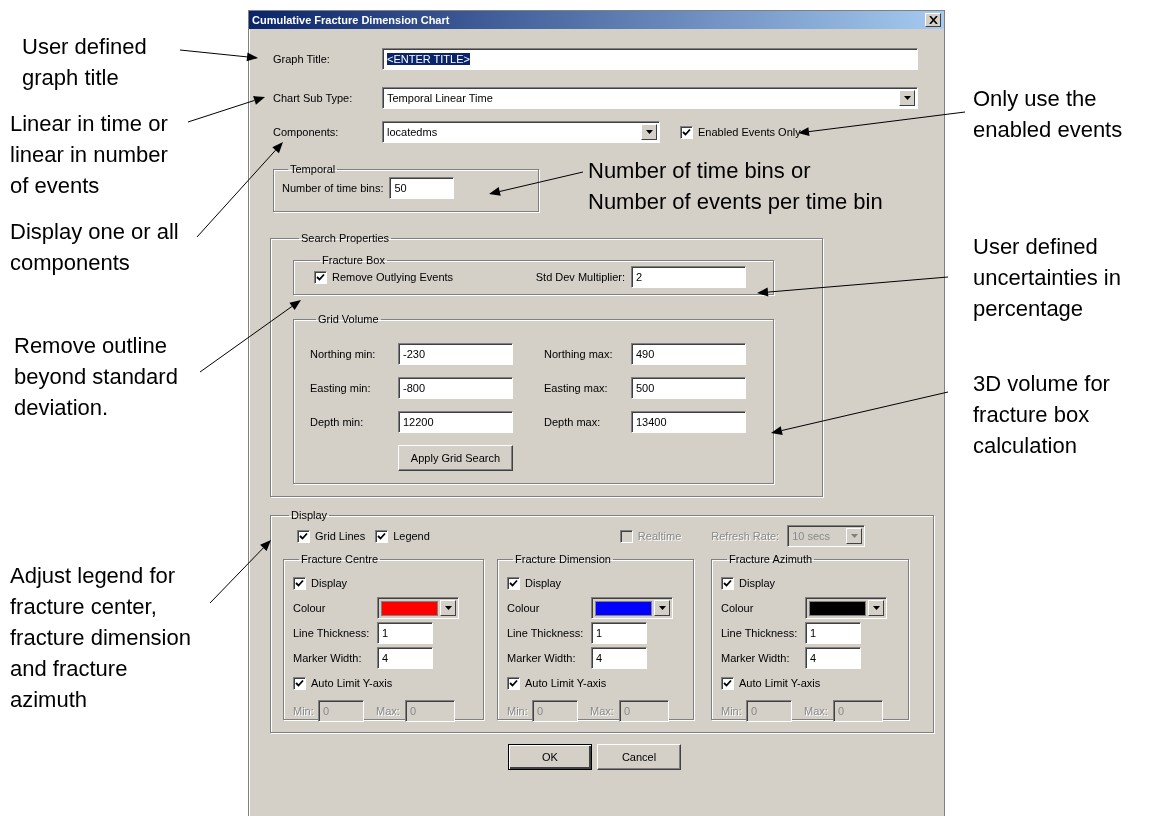 The width and height of the screenshot is (1149, 816). I want to click on input-field: 12200, so click(455, 422).